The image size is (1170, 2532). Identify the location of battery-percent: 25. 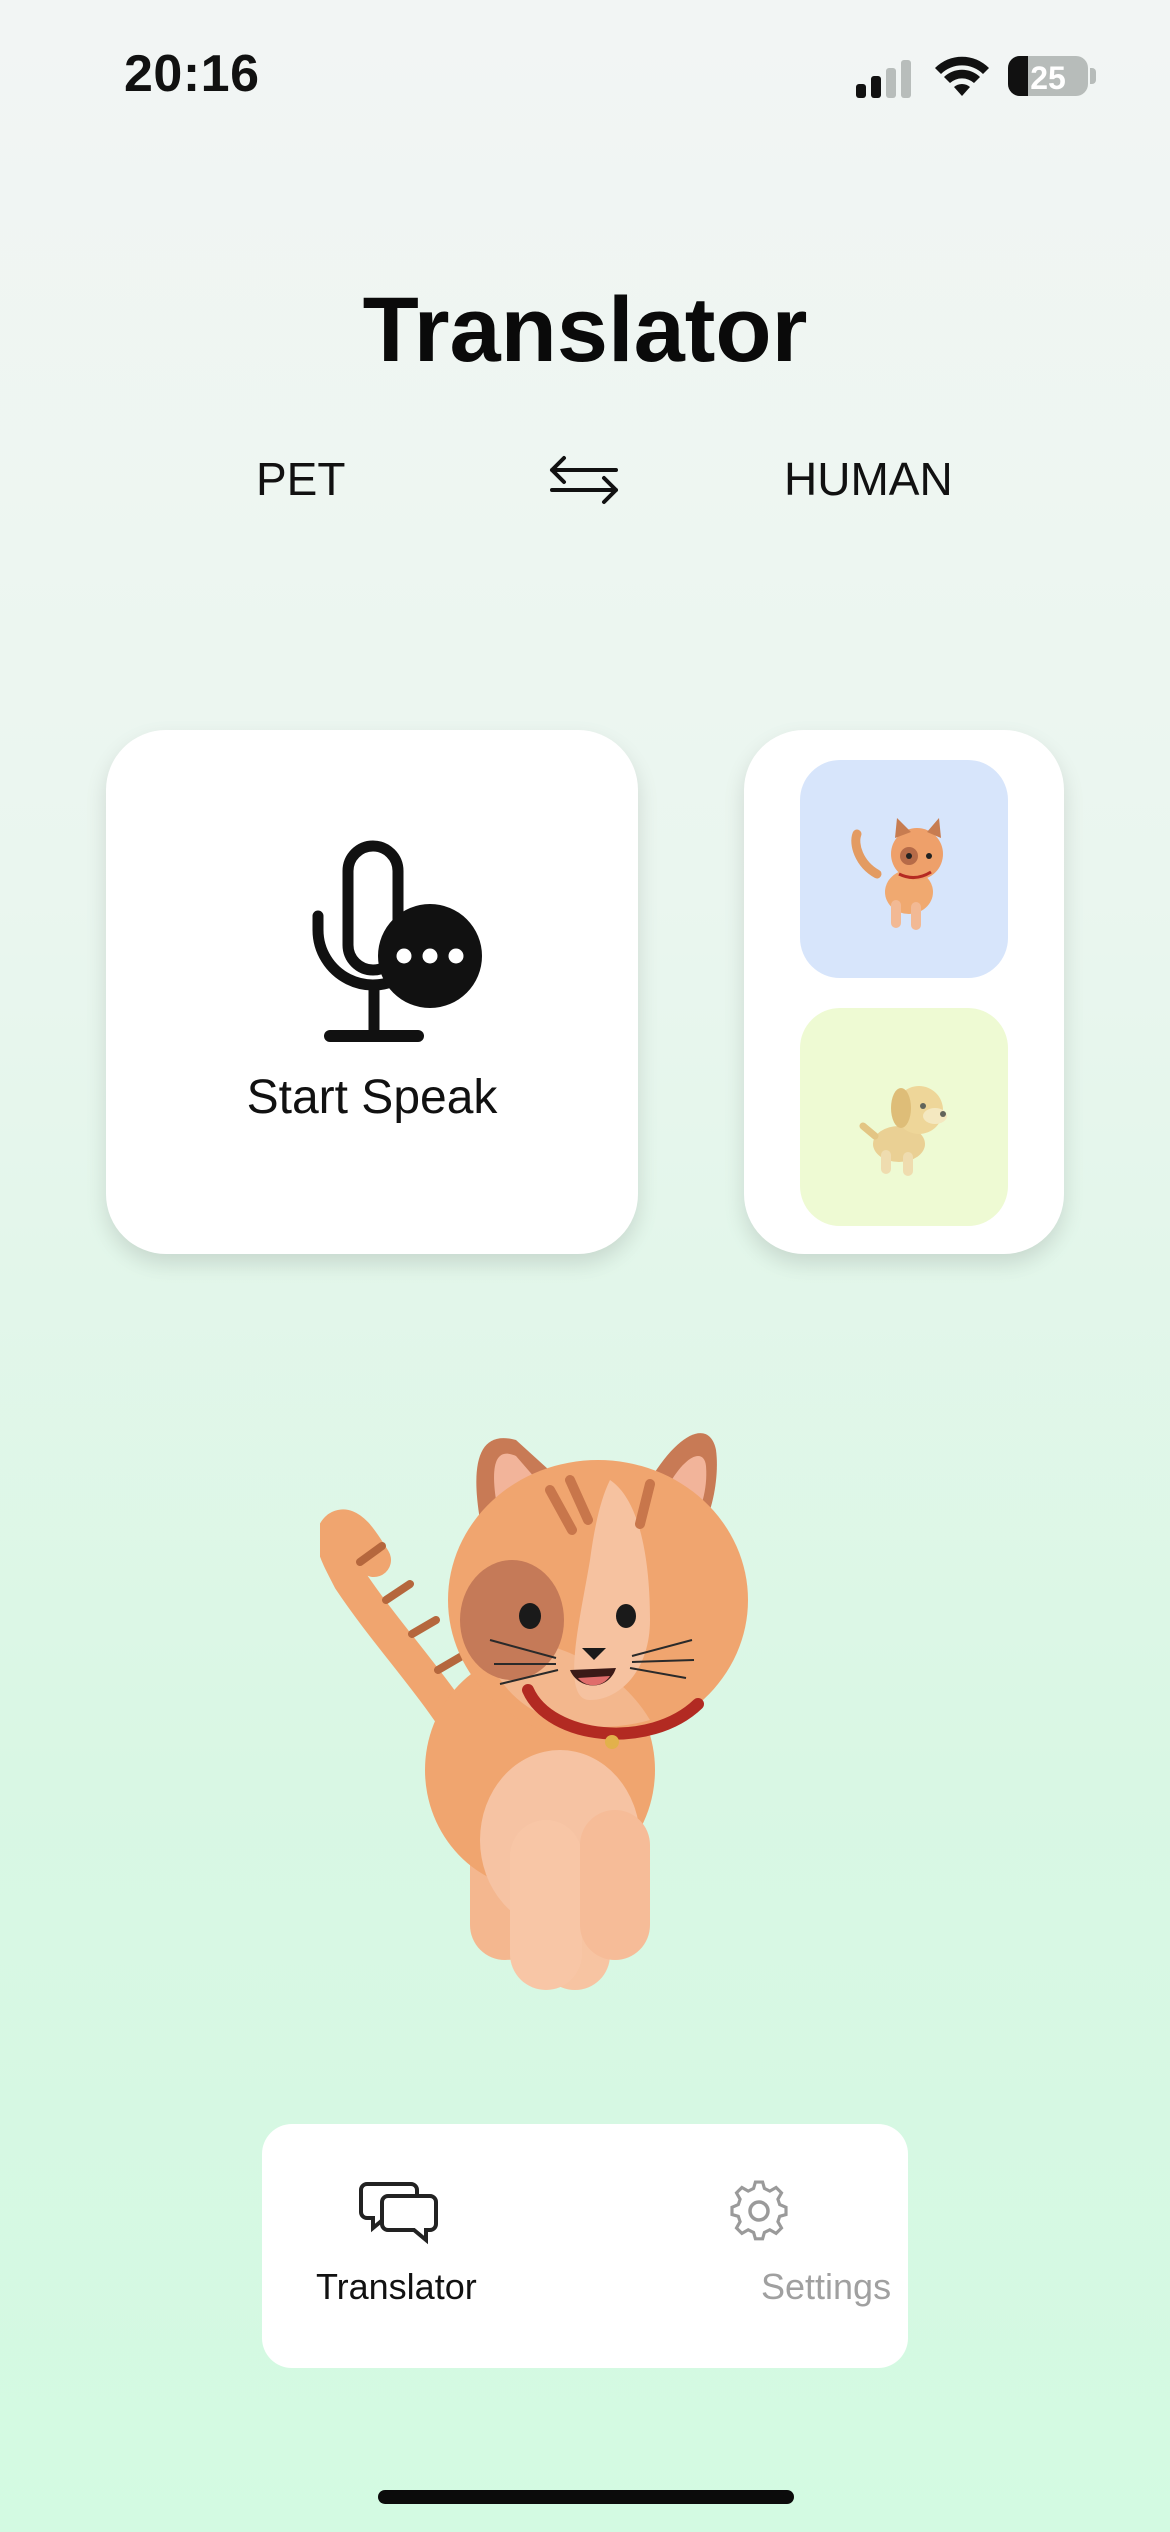
(1048, 78).